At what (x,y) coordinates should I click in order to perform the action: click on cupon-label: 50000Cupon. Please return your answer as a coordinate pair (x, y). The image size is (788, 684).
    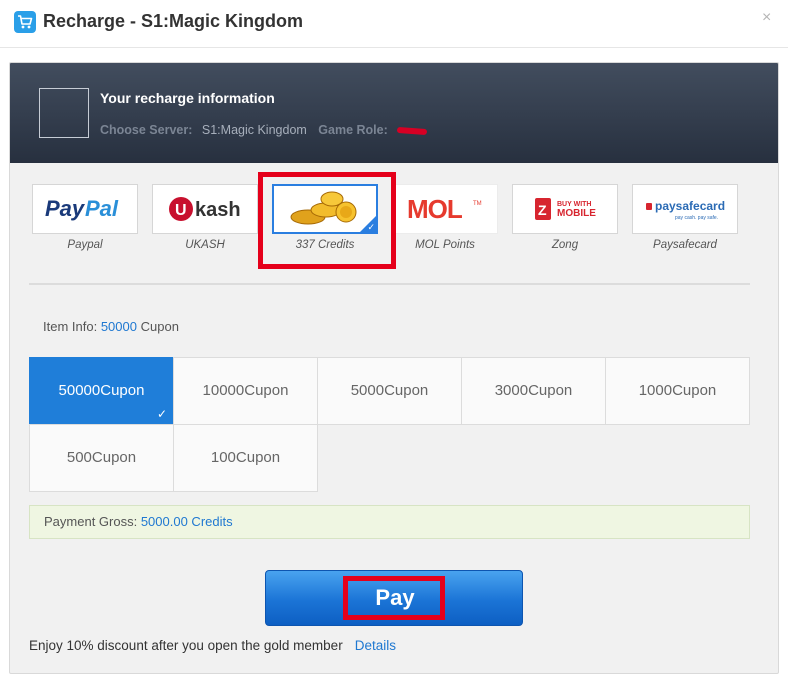
    Looking at the image, I should click on (101, 390).